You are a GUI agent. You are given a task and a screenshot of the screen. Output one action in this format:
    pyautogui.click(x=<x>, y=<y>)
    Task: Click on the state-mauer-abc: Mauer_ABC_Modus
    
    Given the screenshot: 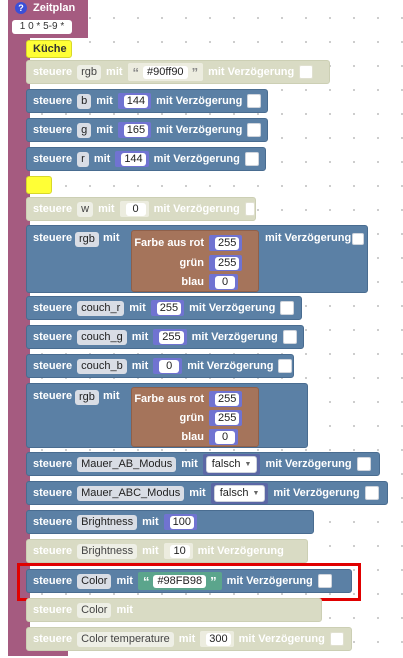 What is the action you would take?
    pyautogui.click(x=131, y=493)
    